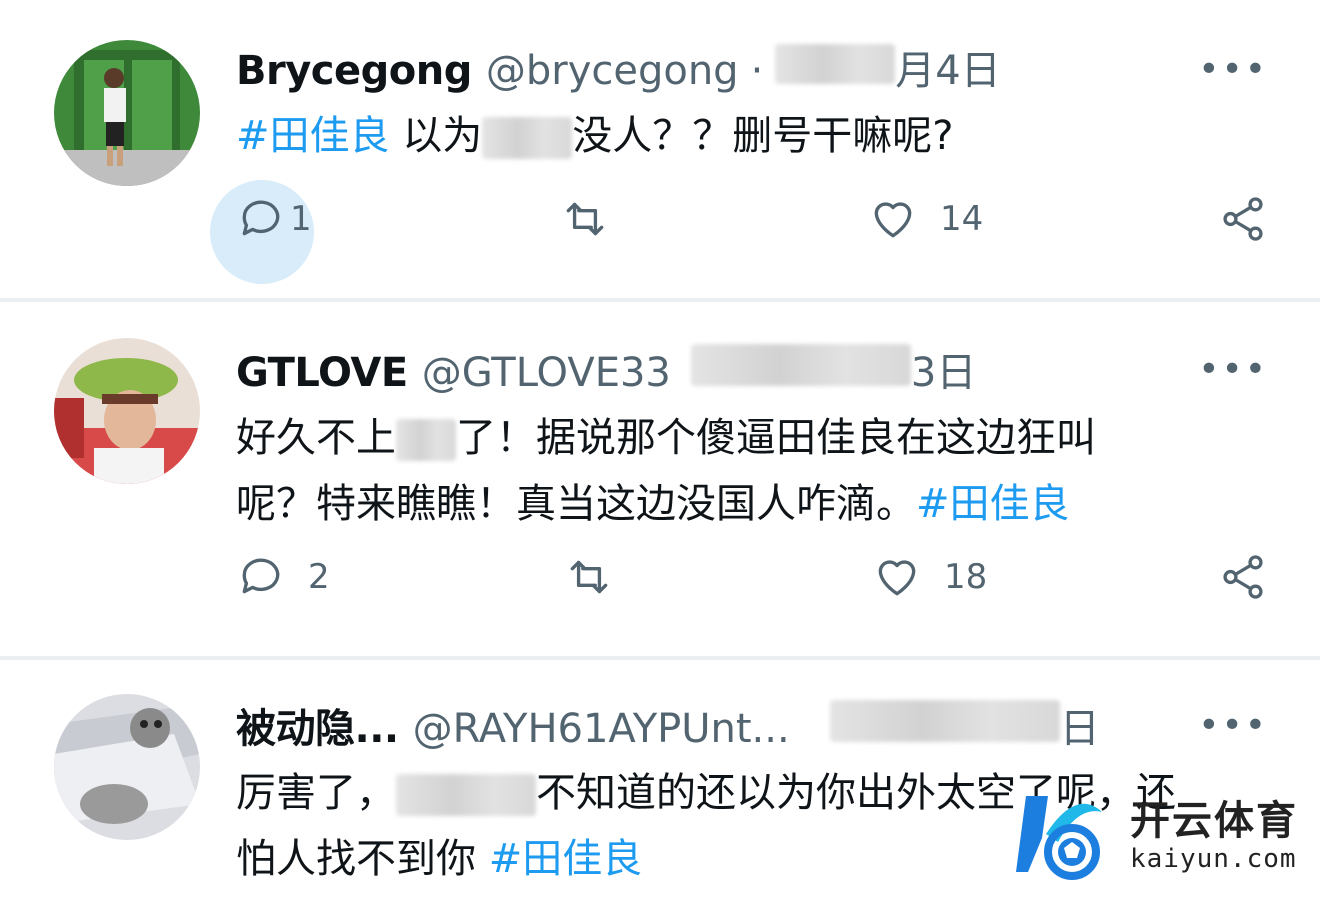 This screenshot has width=1320, height=906. What do you see at coordinates (947, 71) in the screenshot?
I see `timestamp: 月4日` at bounding box center [947, 71].